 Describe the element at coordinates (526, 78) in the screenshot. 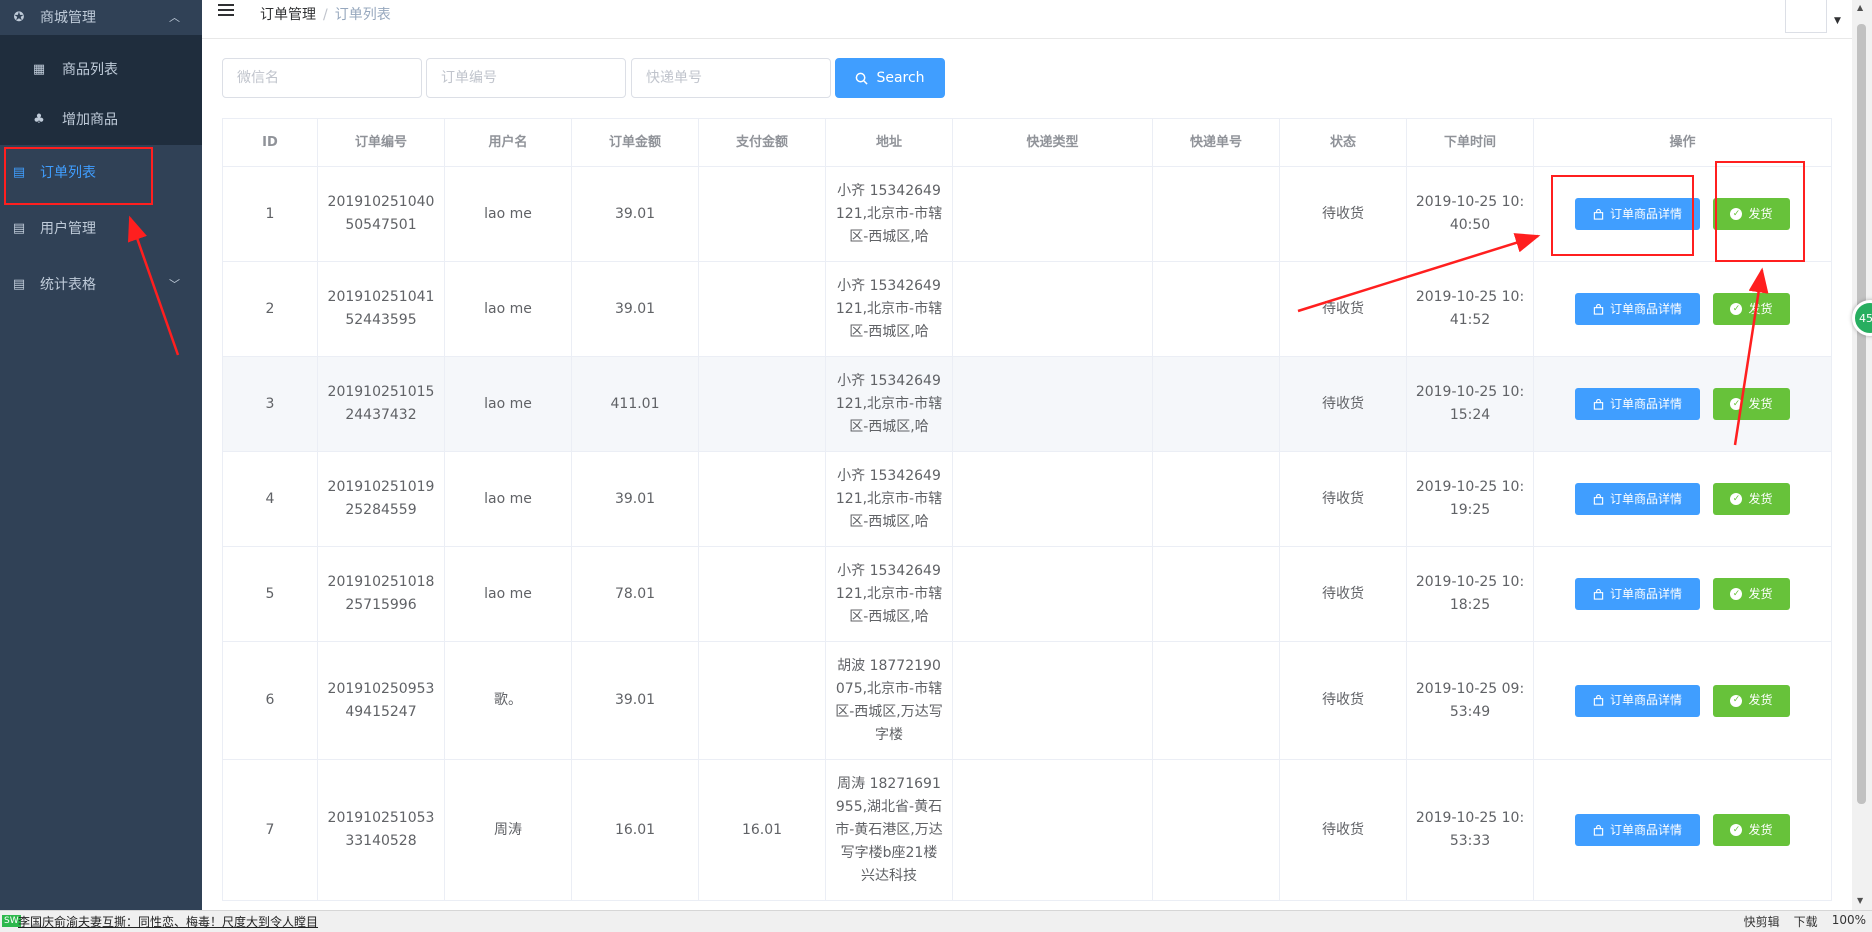

I see `order-number-input` at that location.